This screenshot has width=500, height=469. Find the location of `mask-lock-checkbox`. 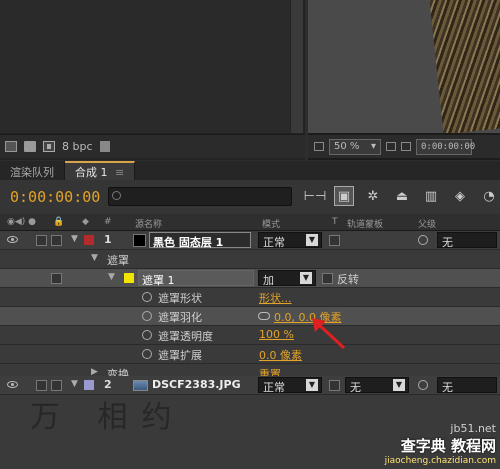

mask-lock-checkbox is located at coordinates (56, 278).